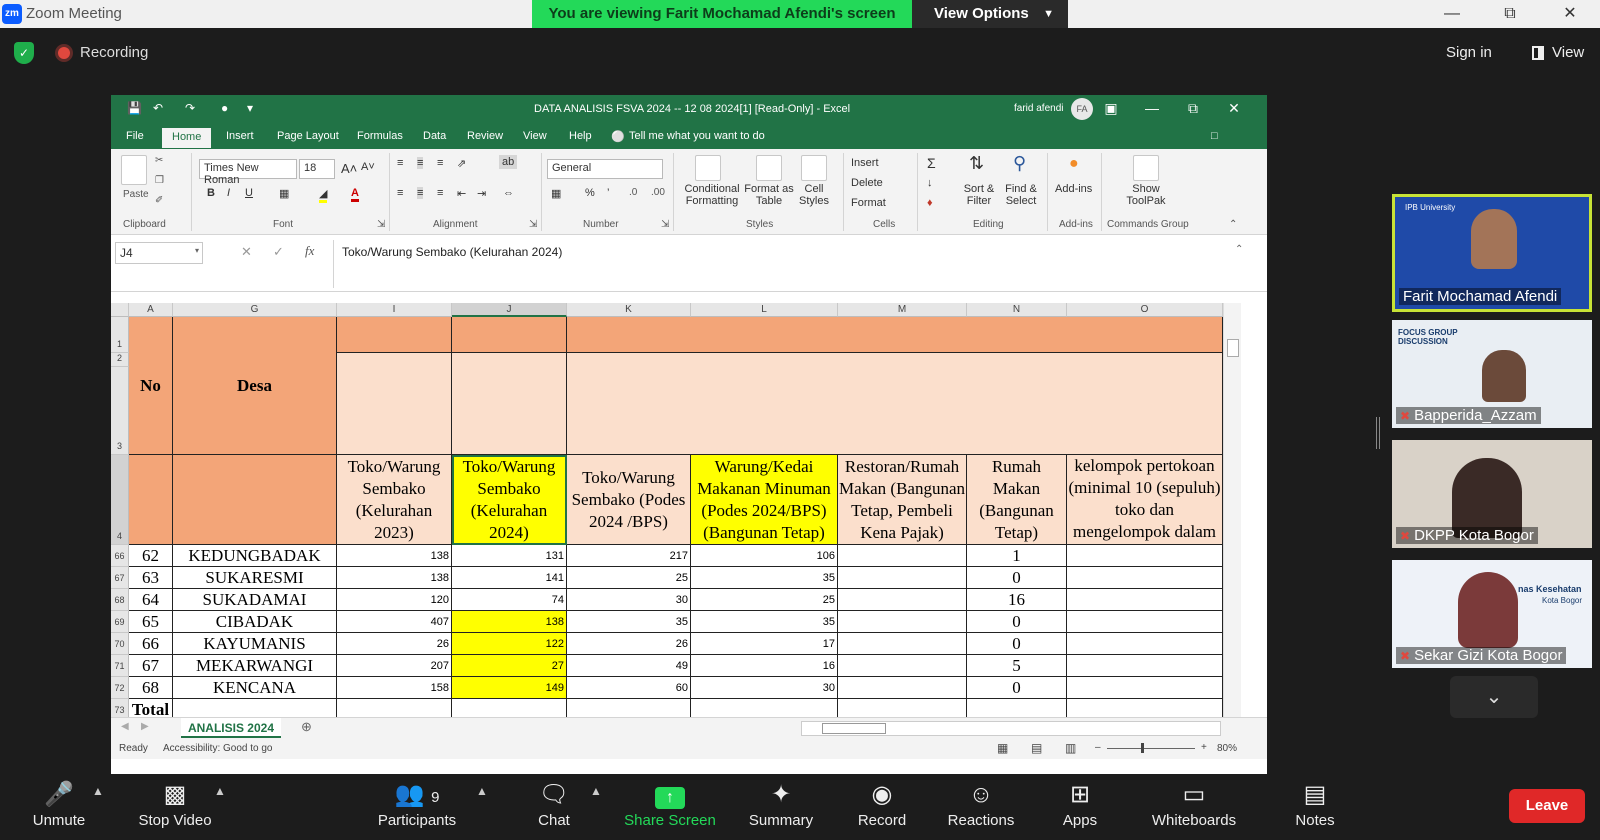  Describe the element at coordinates (764, 600) in the screenshot. I see `cell-l: 25` at that location.